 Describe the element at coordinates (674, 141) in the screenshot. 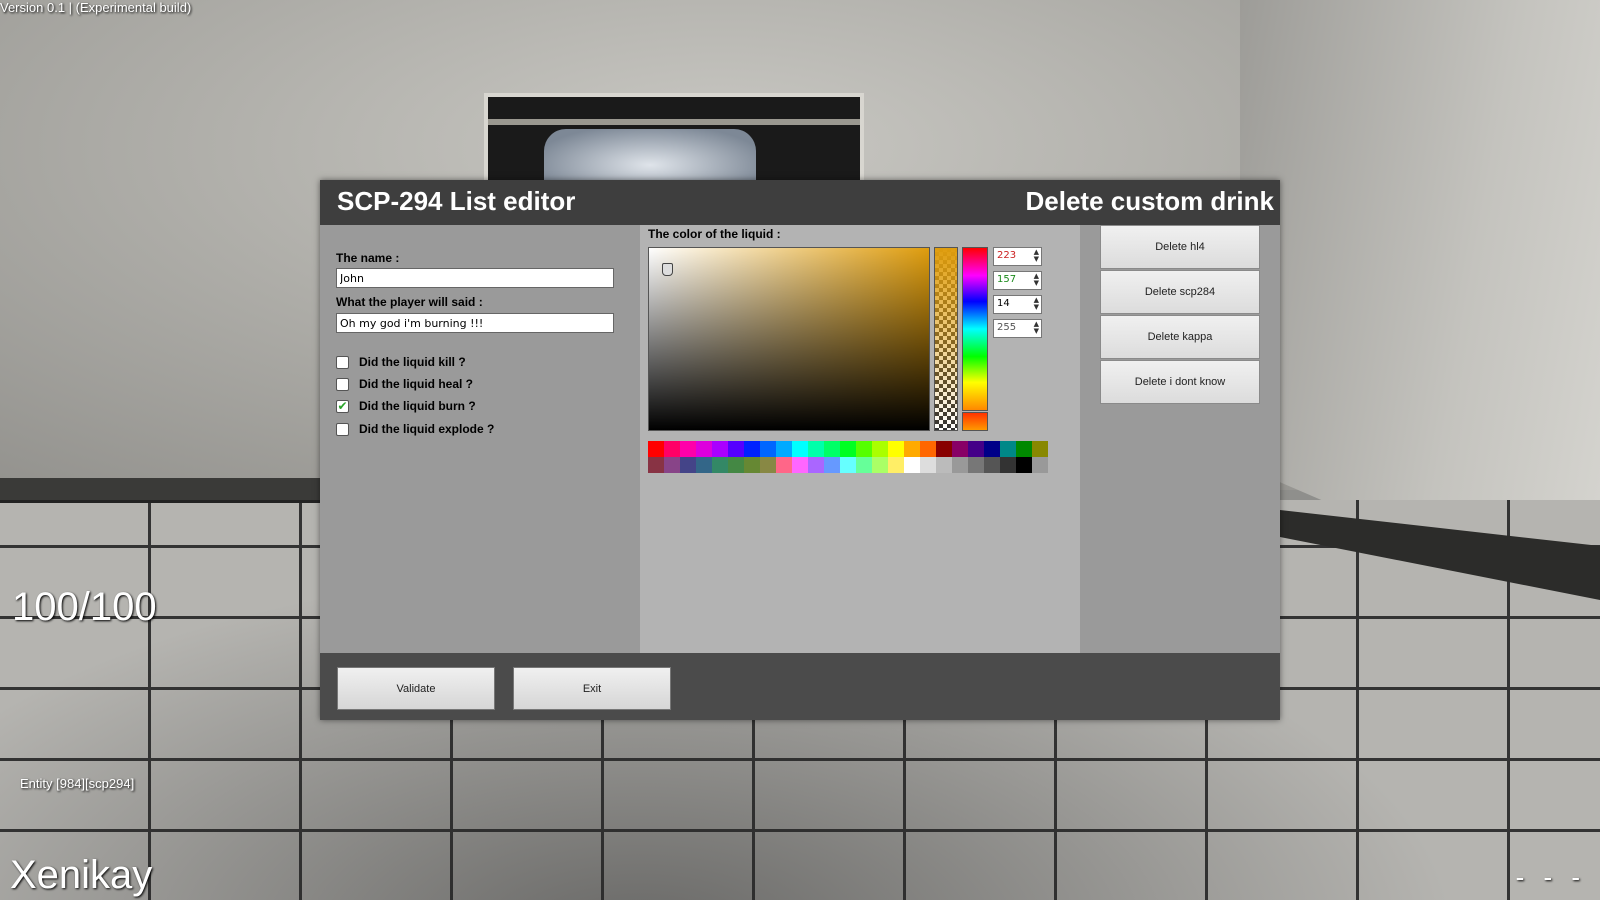

I see `scp294-machine` at that location.